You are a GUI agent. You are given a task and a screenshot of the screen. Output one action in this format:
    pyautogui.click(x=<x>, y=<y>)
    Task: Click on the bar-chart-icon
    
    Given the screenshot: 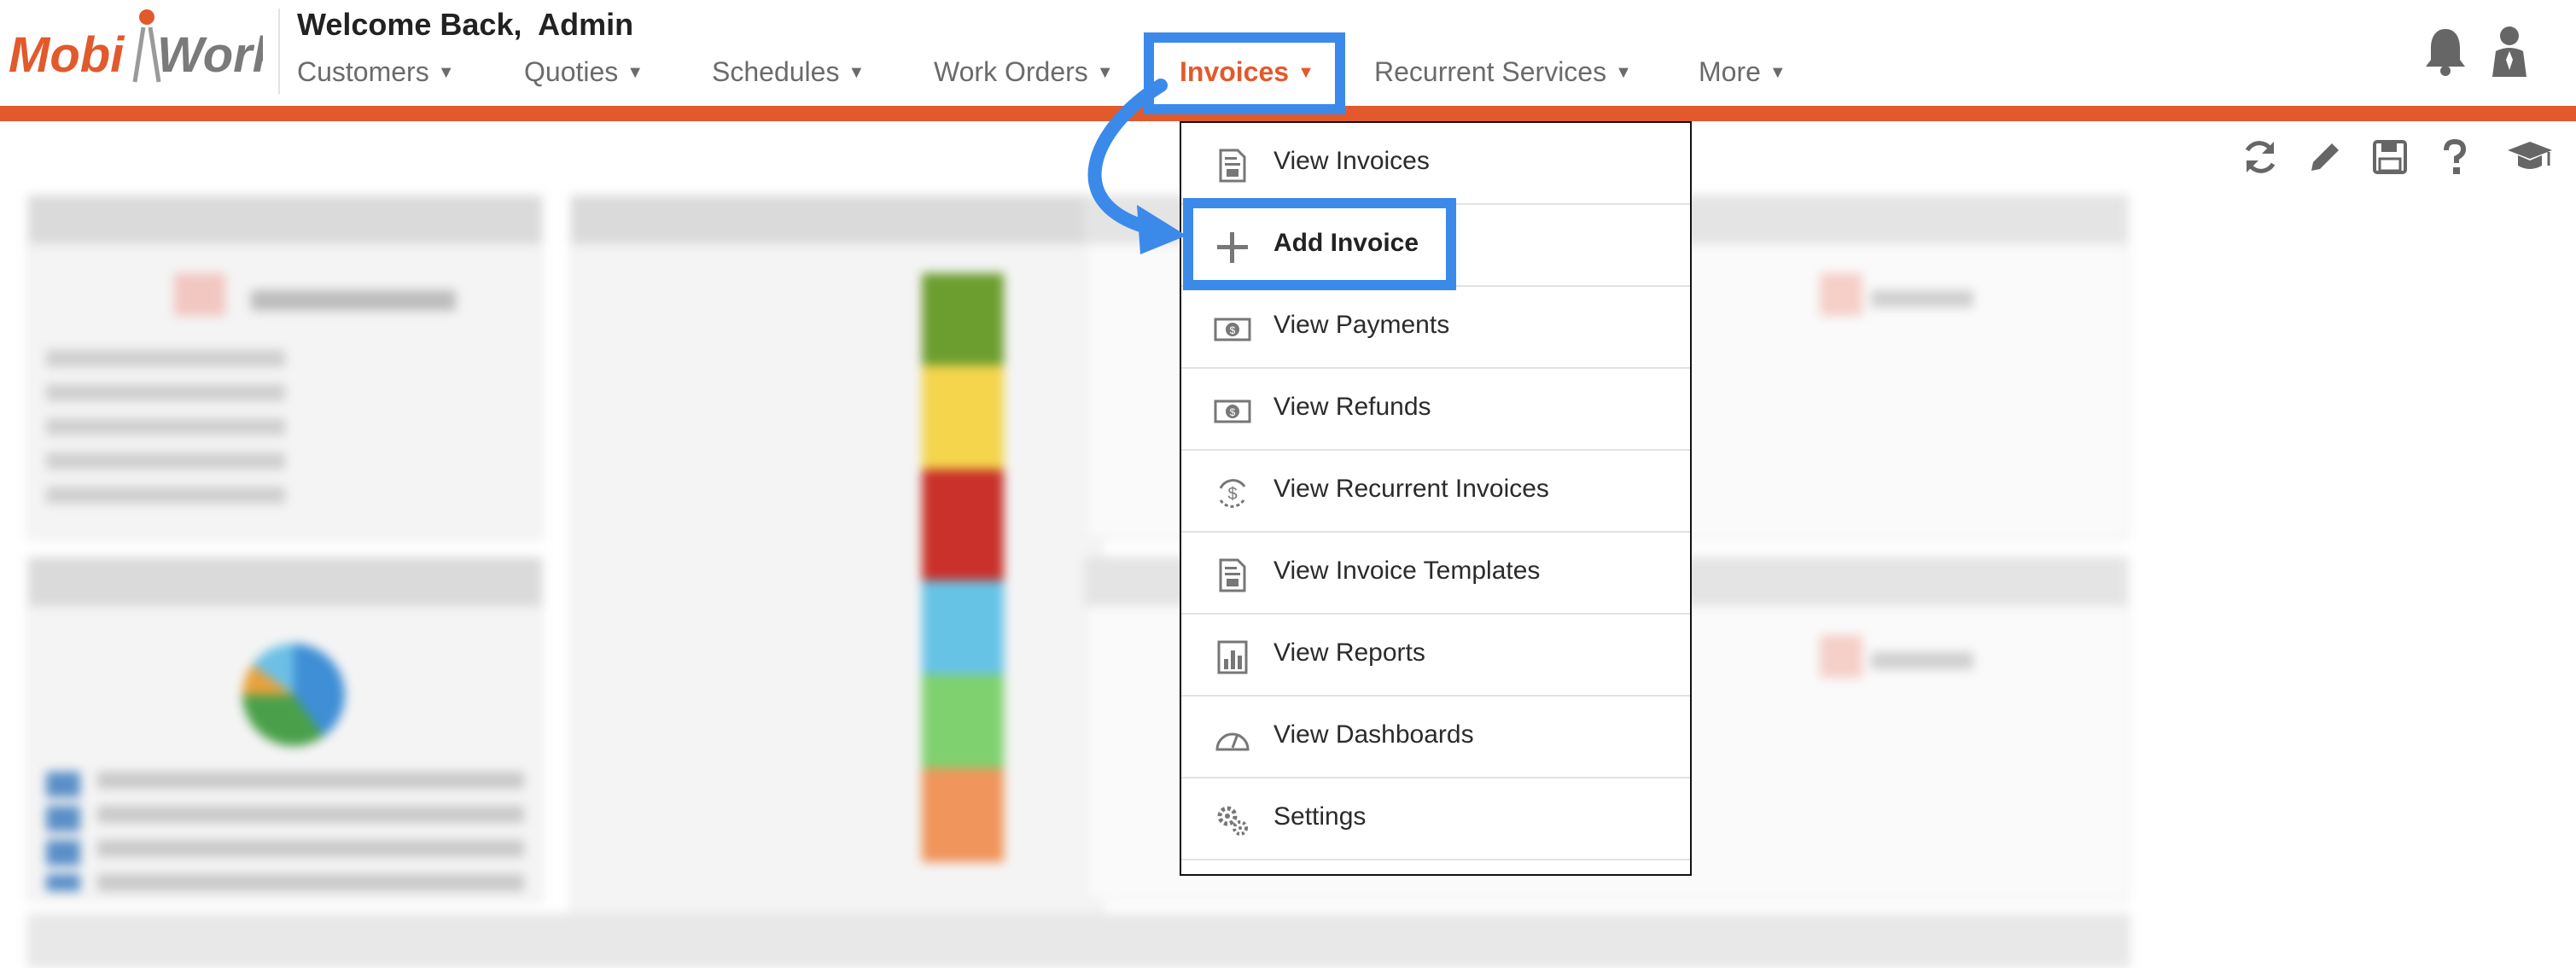 What is the action you would take?
    pyautogui.click(x=1232, y=657)
    